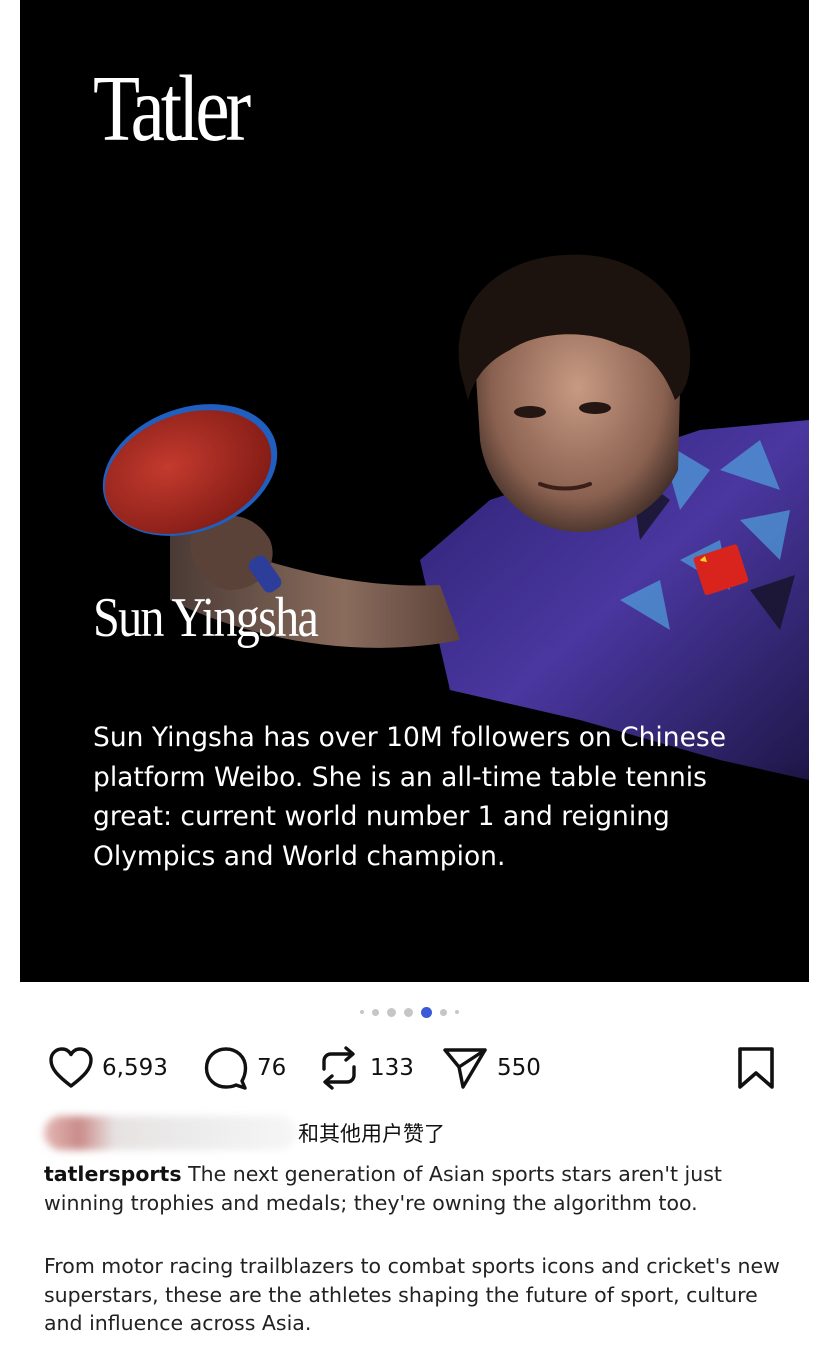  Describe the element at coordinates (71, 1067) in the screenshot. I see `heart-icon` at that location.